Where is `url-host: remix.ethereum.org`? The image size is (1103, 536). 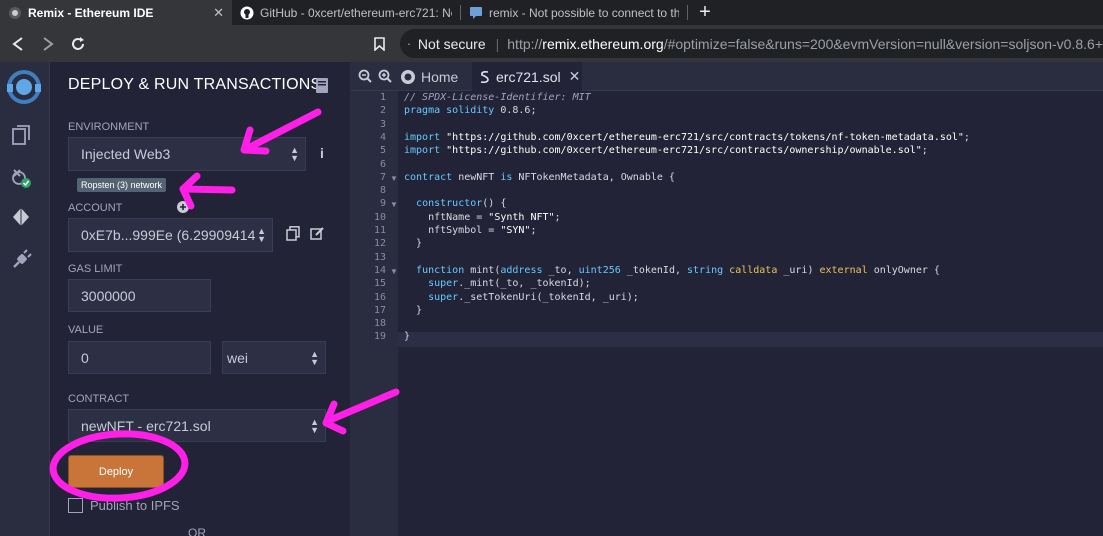 url-host: remix.ethereum.org is located at coordinates (603, 43).